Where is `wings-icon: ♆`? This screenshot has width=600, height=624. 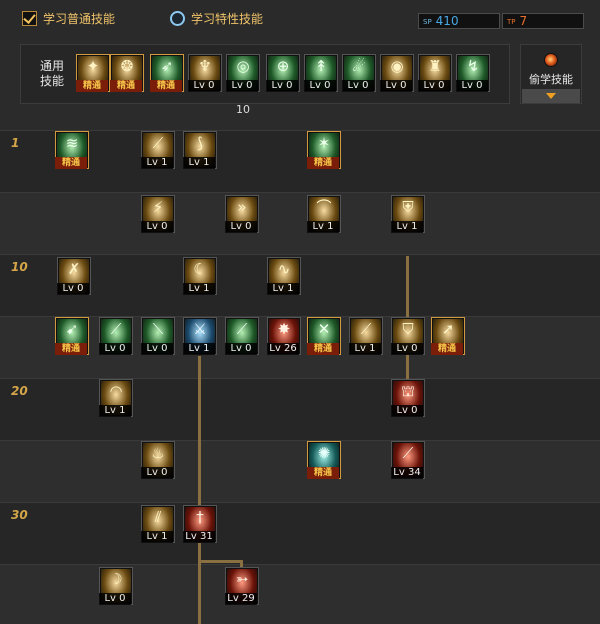 wings-icon: ♆ is located at coordinates (205, 66).